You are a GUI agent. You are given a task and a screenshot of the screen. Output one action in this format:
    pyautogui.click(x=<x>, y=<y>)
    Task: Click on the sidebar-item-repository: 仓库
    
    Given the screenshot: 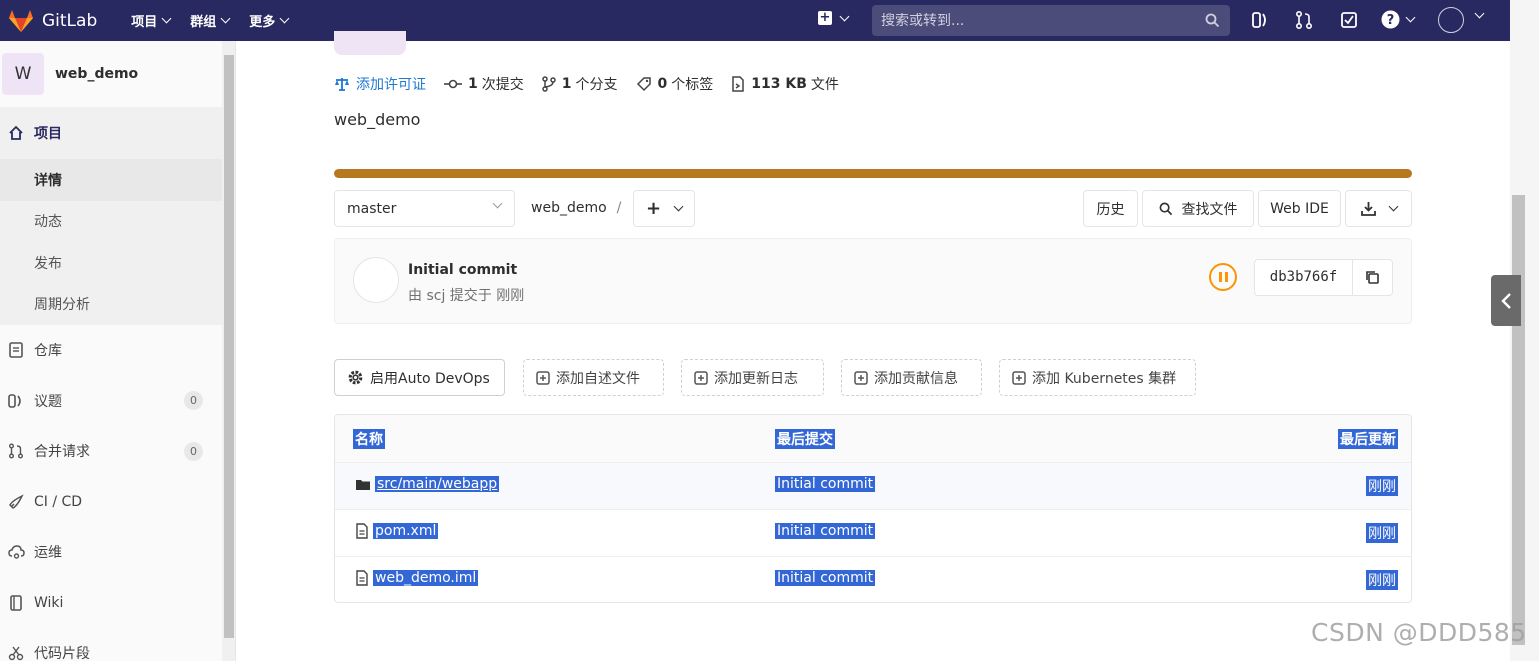 What is the action you would take?
    pyautogui.click(x=111, y=350)
    